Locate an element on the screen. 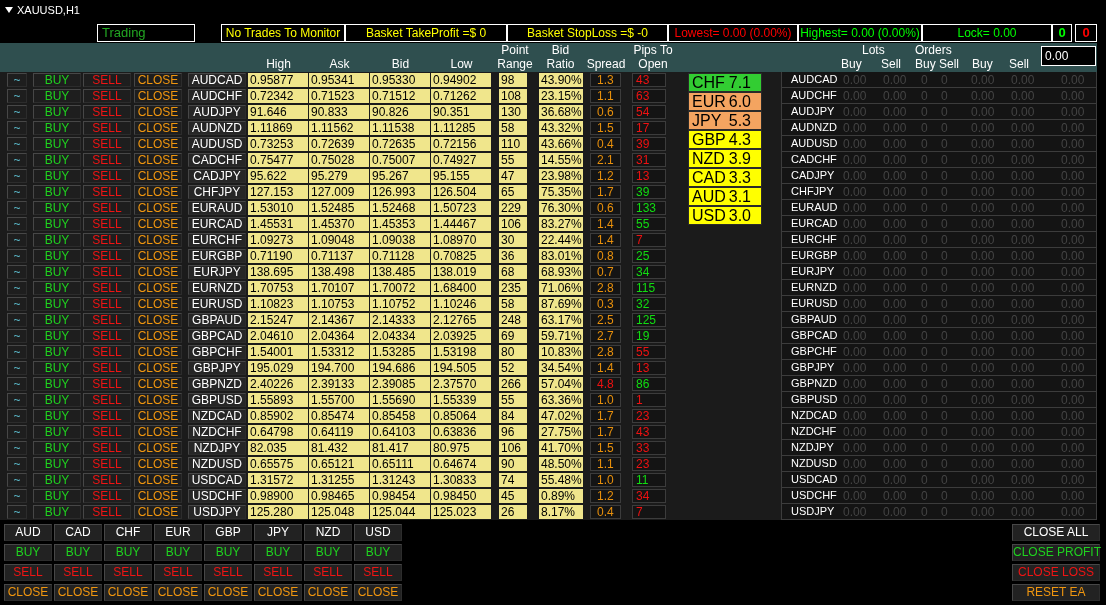 This screenshot has height=605, width=1106. close-profit-button: CLOSE PROFIT is located at coordinates (1056, 552).